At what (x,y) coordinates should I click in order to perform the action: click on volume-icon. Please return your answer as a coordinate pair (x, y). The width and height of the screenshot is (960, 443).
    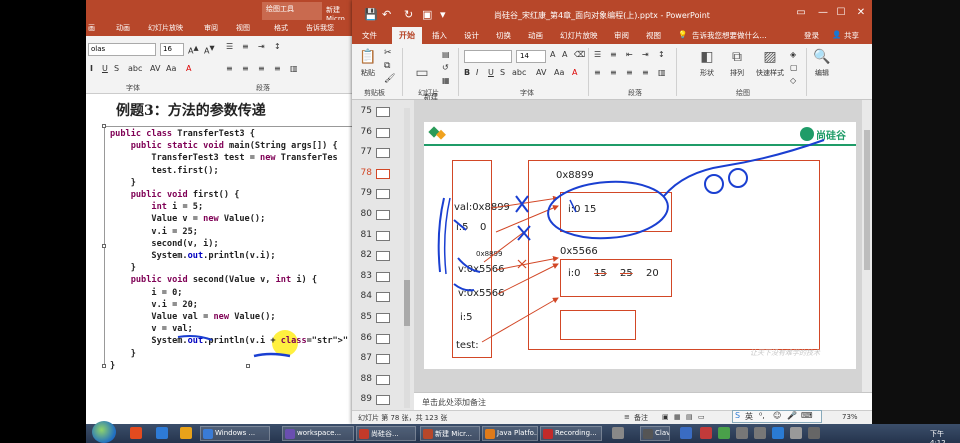
    Looking at the image, I should click on (760, 433).